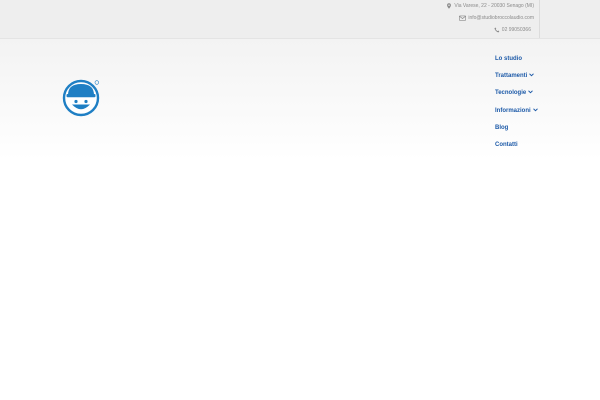  I want to click on nav-item-contatti: Contatti, so click(540, 144).